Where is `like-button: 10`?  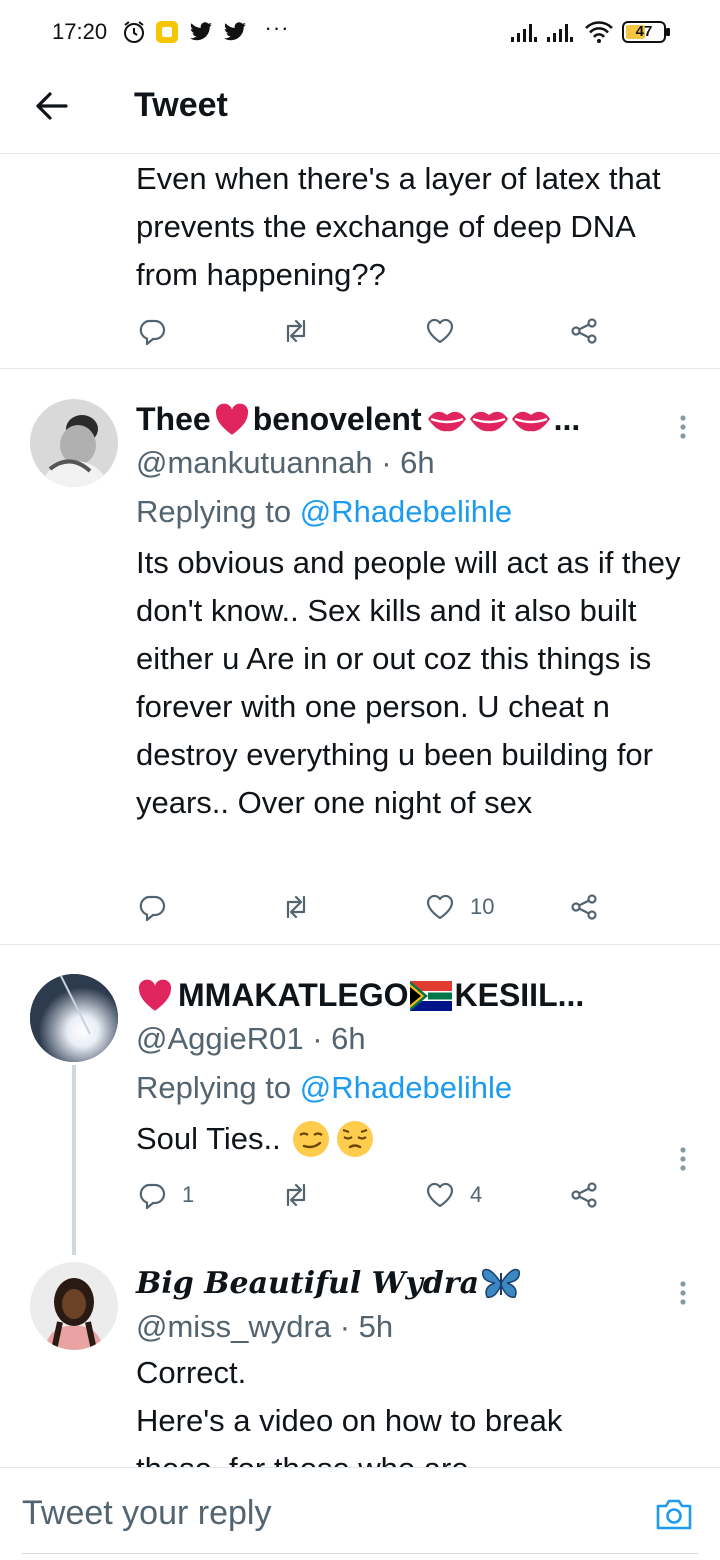 like-button: 10 is located at coordinates (459, 907).